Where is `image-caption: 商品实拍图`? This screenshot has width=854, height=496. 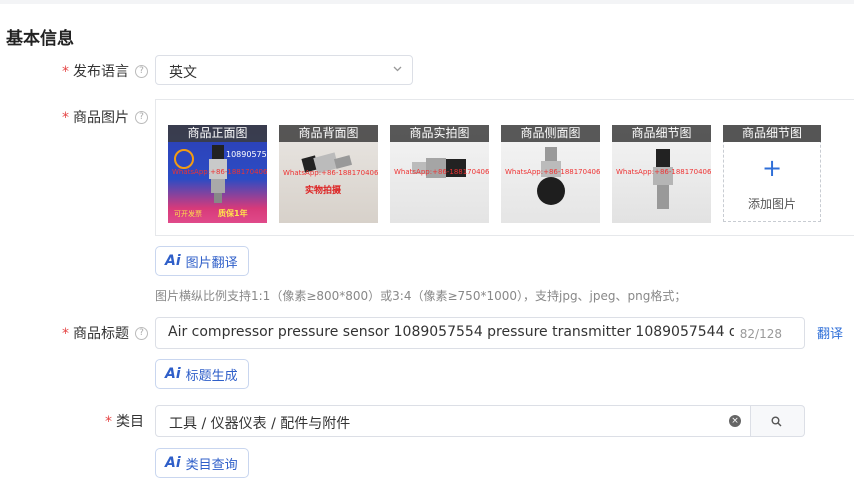 image-caption: 商品实拍图 is located at coordinates (439, 133).